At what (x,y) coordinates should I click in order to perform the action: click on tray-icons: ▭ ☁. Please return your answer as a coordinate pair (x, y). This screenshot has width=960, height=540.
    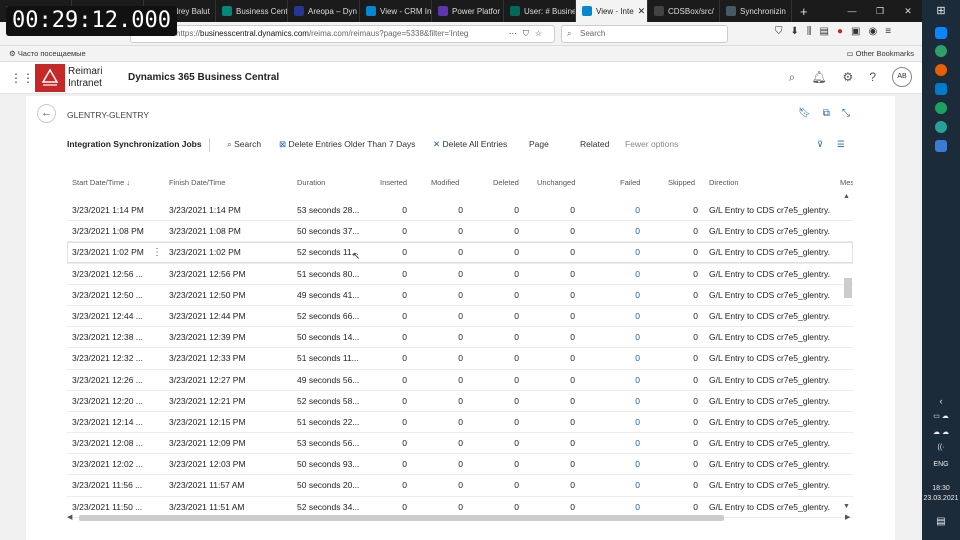
    Looking at the image, I should click on (941, 416).